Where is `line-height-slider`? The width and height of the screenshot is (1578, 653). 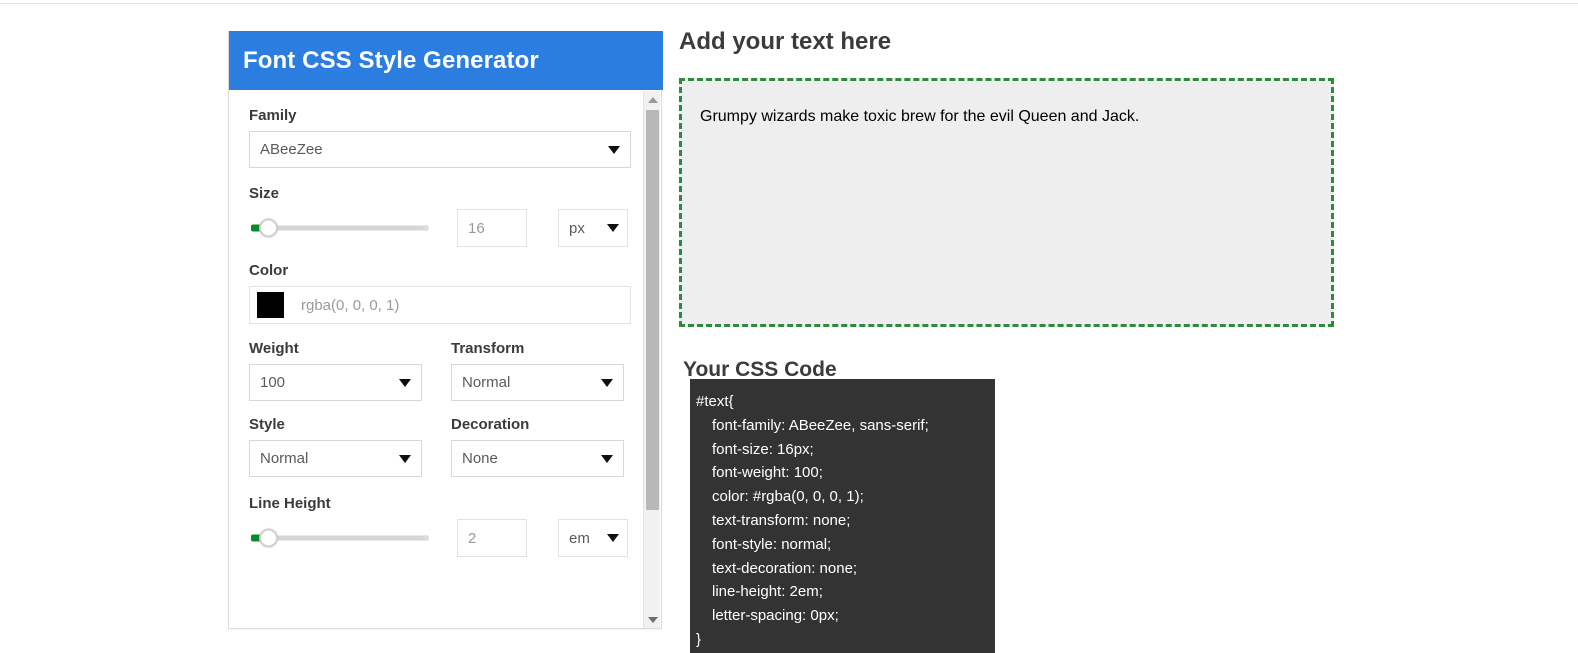 line-height-slider is located at coordinates (339, 538).